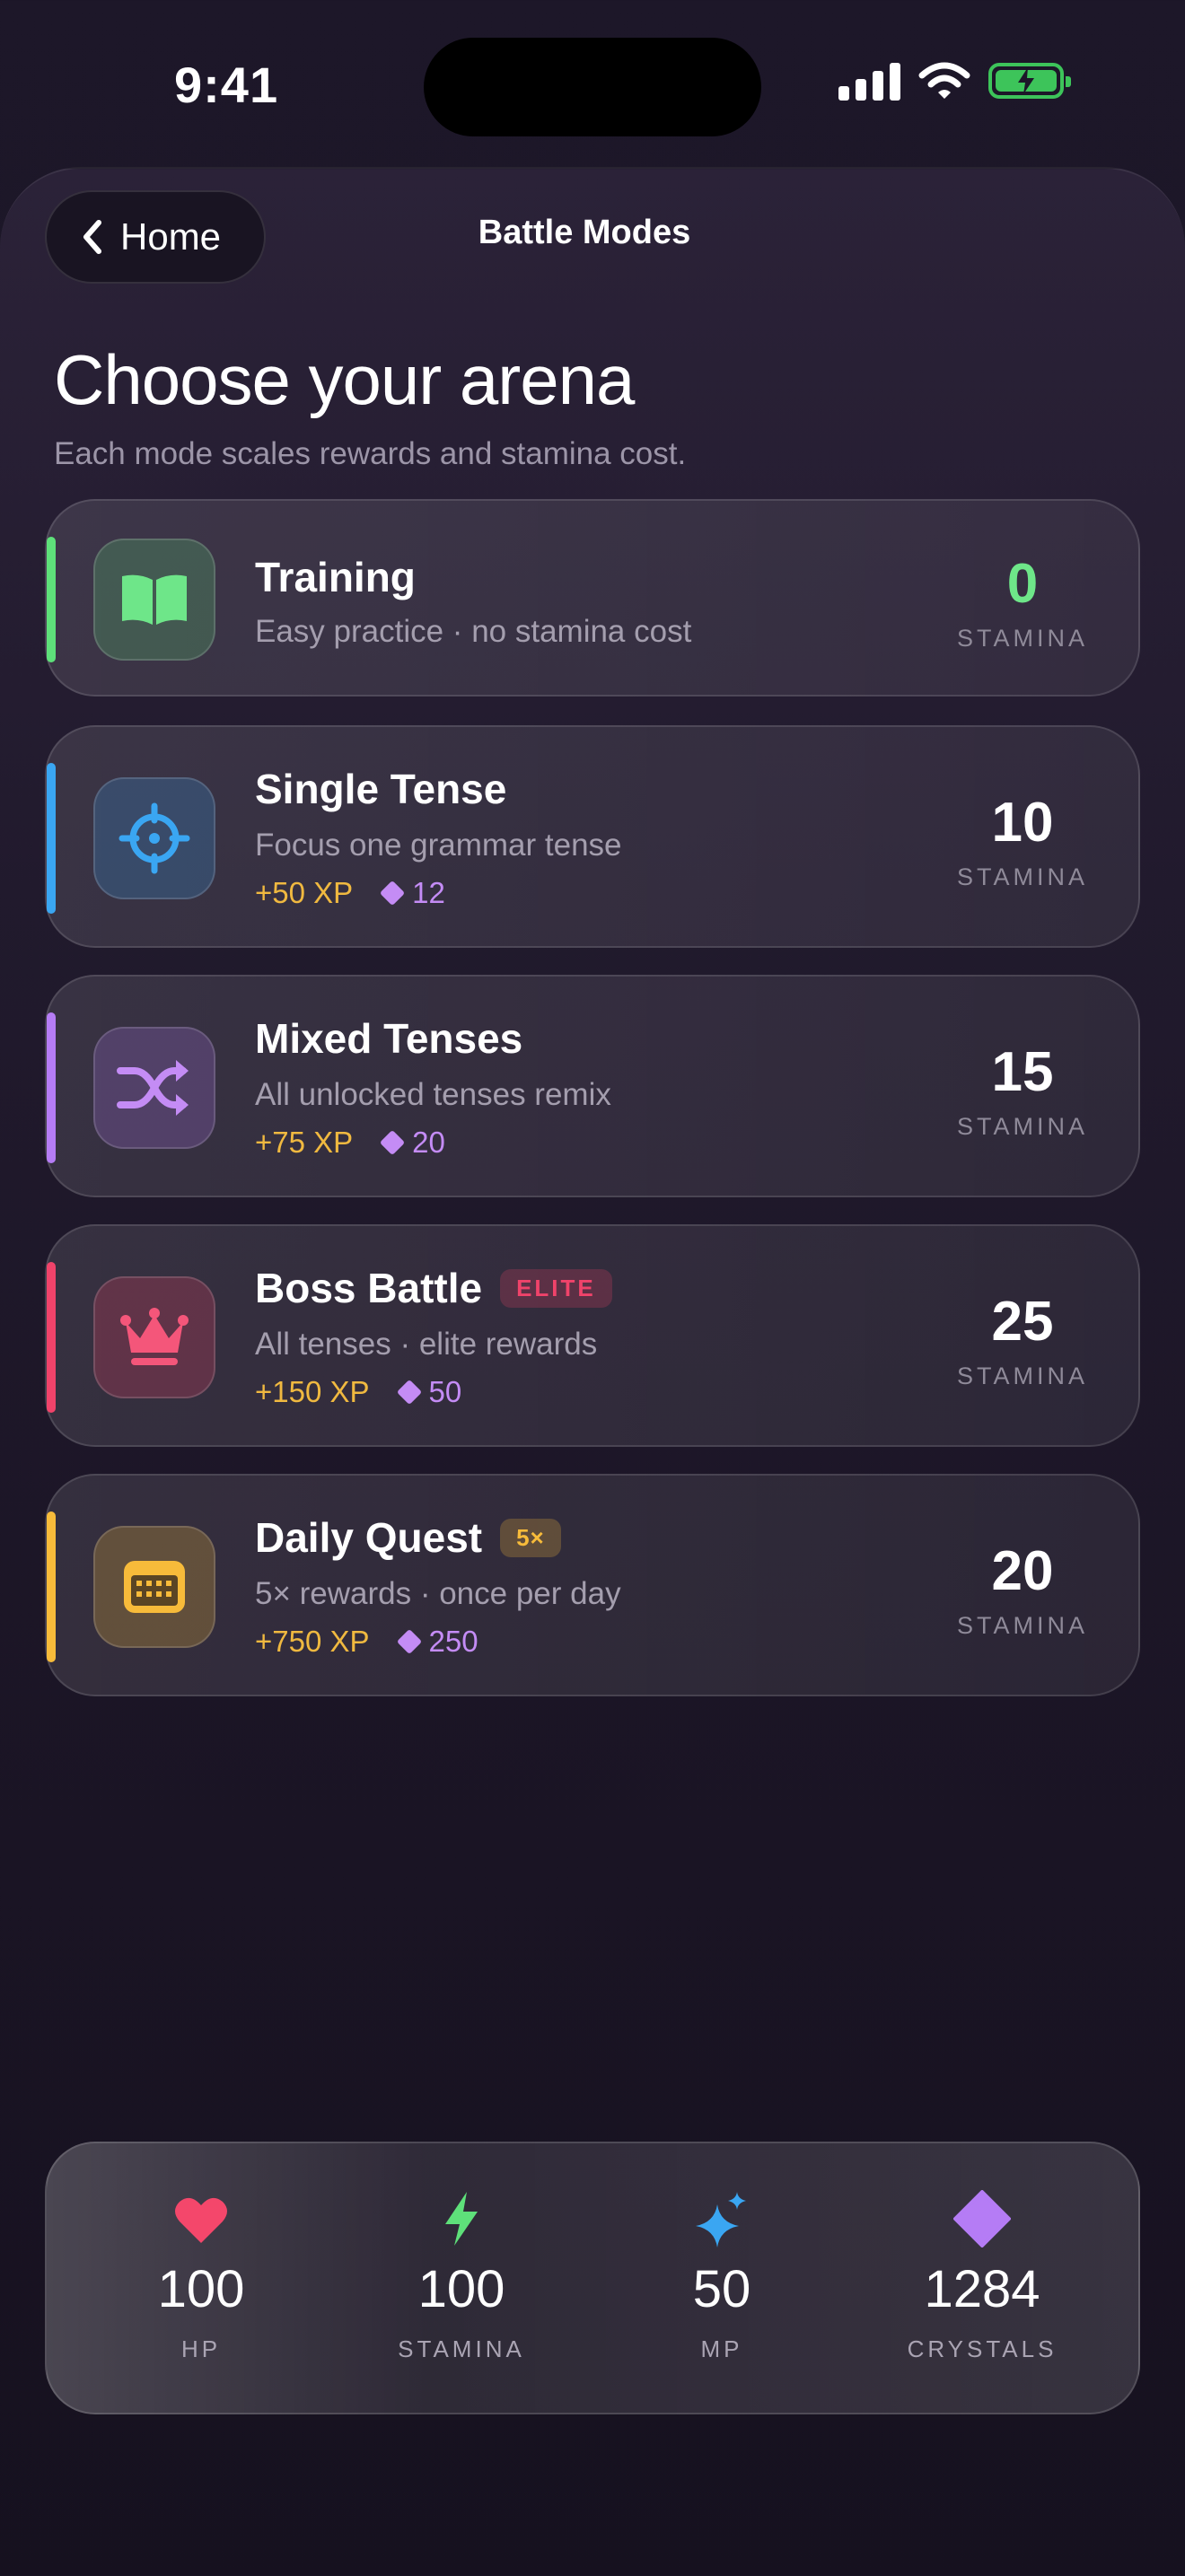 Image resolution: width=1185 pixels, height=2576 pixels. I want to click on multiplier-badge: 5×, so click(530, 1537).